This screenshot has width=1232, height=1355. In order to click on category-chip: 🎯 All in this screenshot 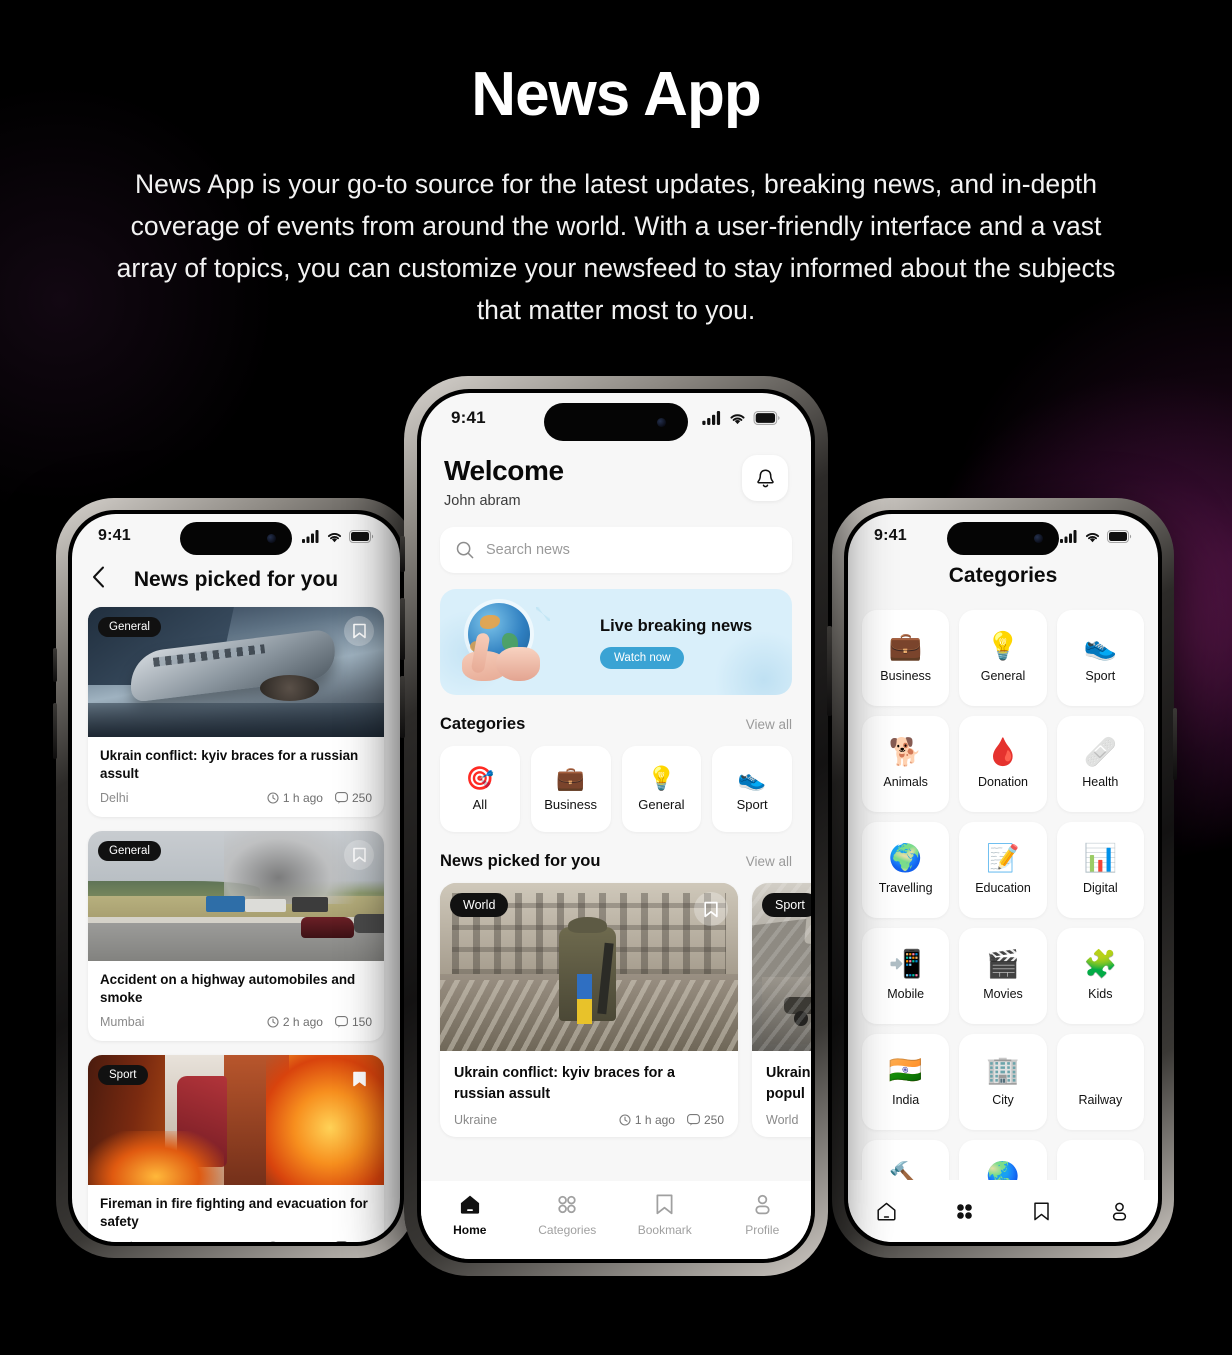, I will do `click(480, 789)`.